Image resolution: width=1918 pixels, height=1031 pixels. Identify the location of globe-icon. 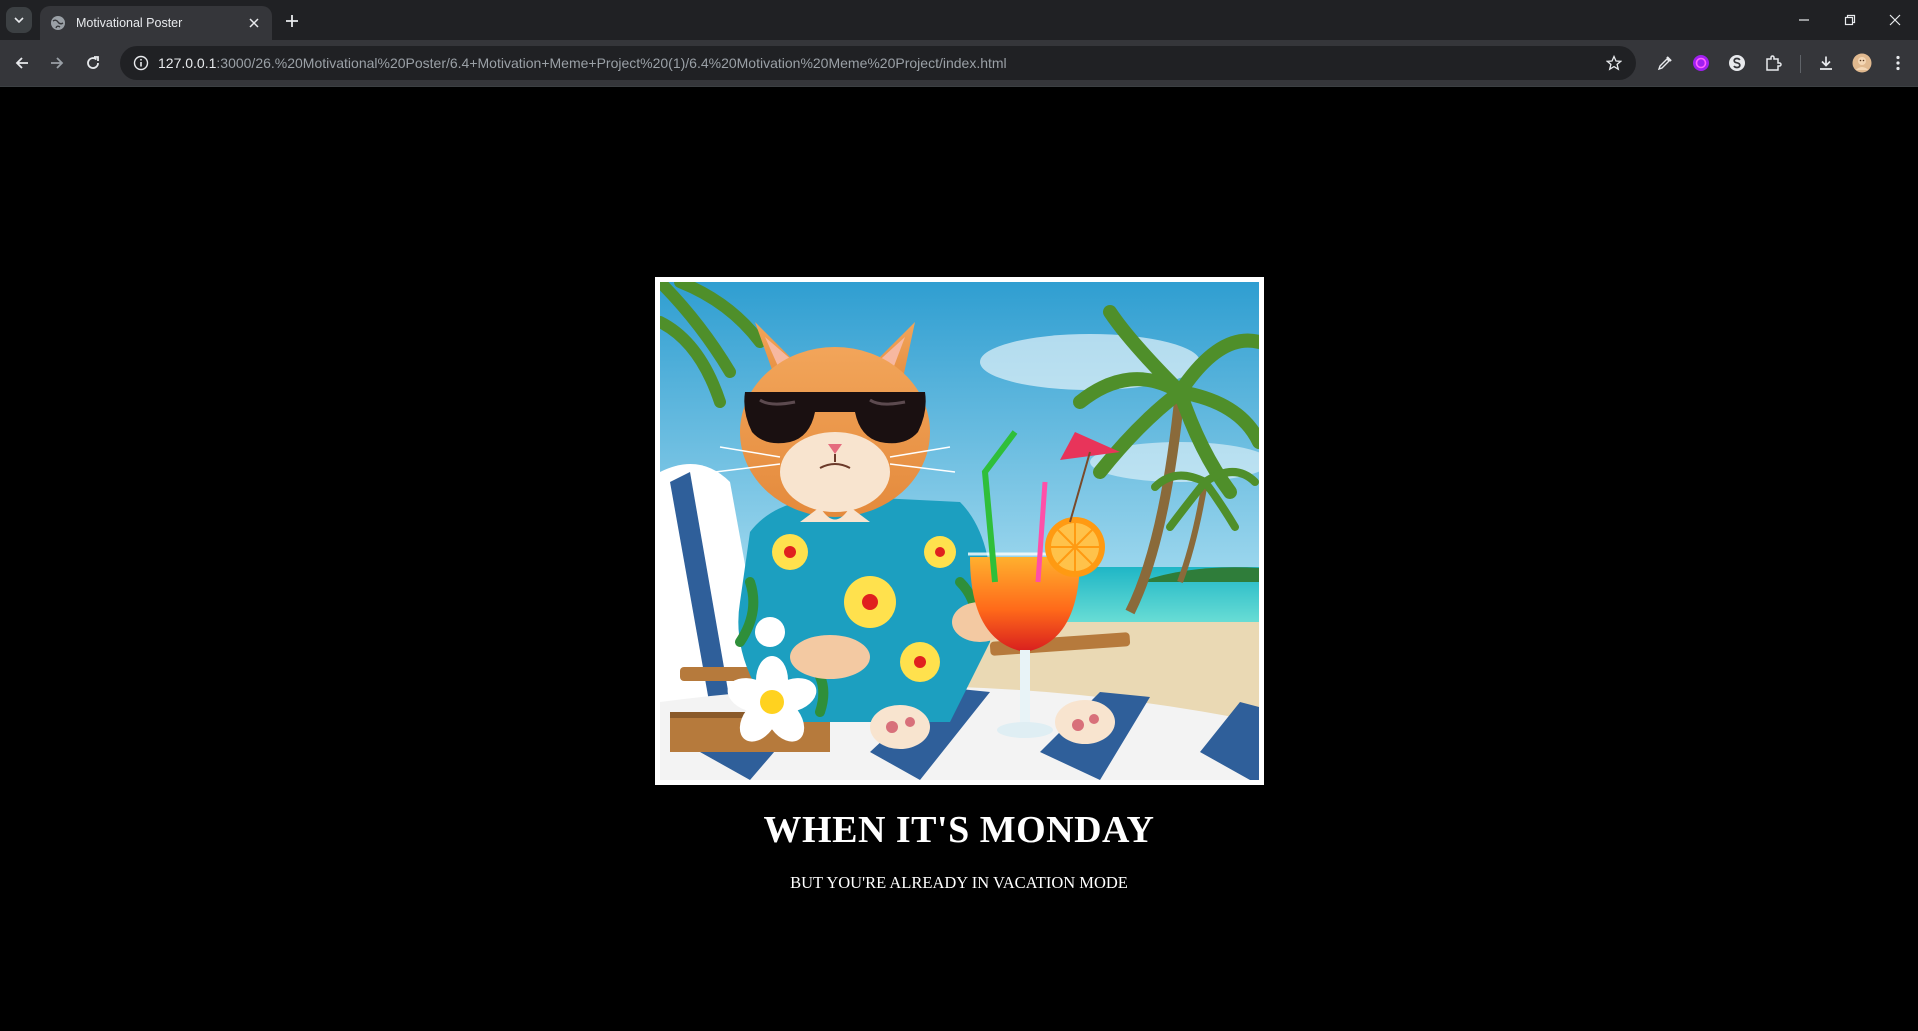
(58, 23).